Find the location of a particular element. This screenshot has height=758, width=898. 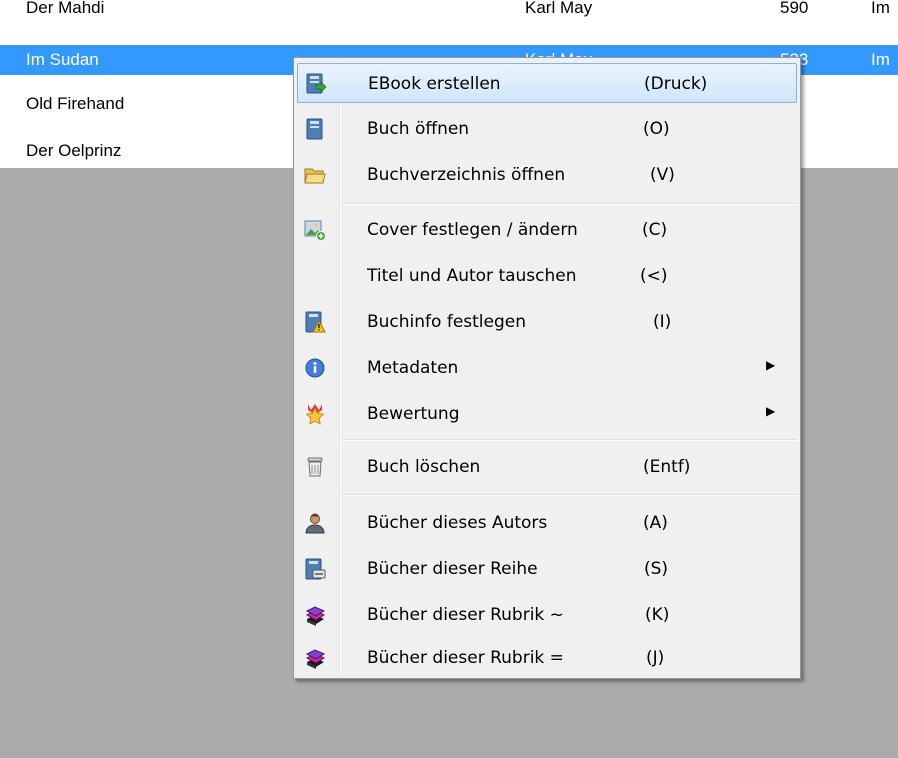

menu-item-label: Bücher dieser Rubrik = is located at coordinates (465, 658).